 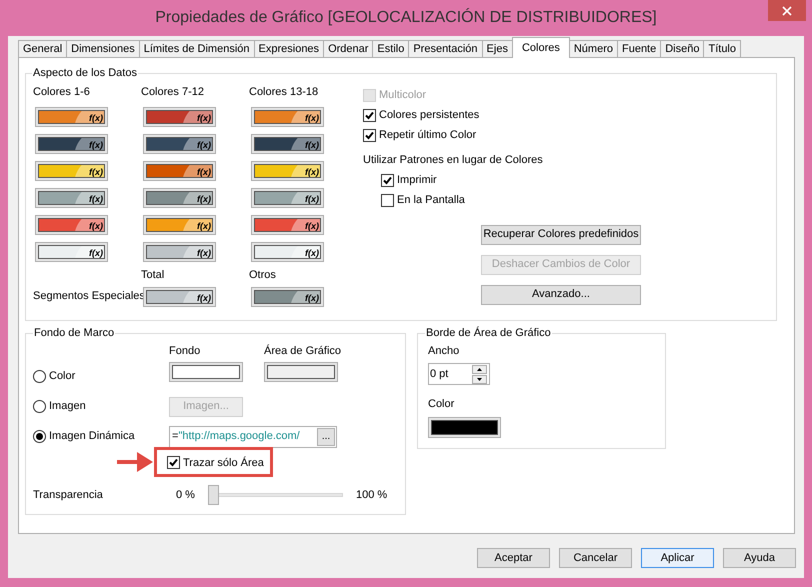 What do you see at coordinates (541, 47) in the screenshot?
I see `tab: Colores` at bounding box center [541, 47].